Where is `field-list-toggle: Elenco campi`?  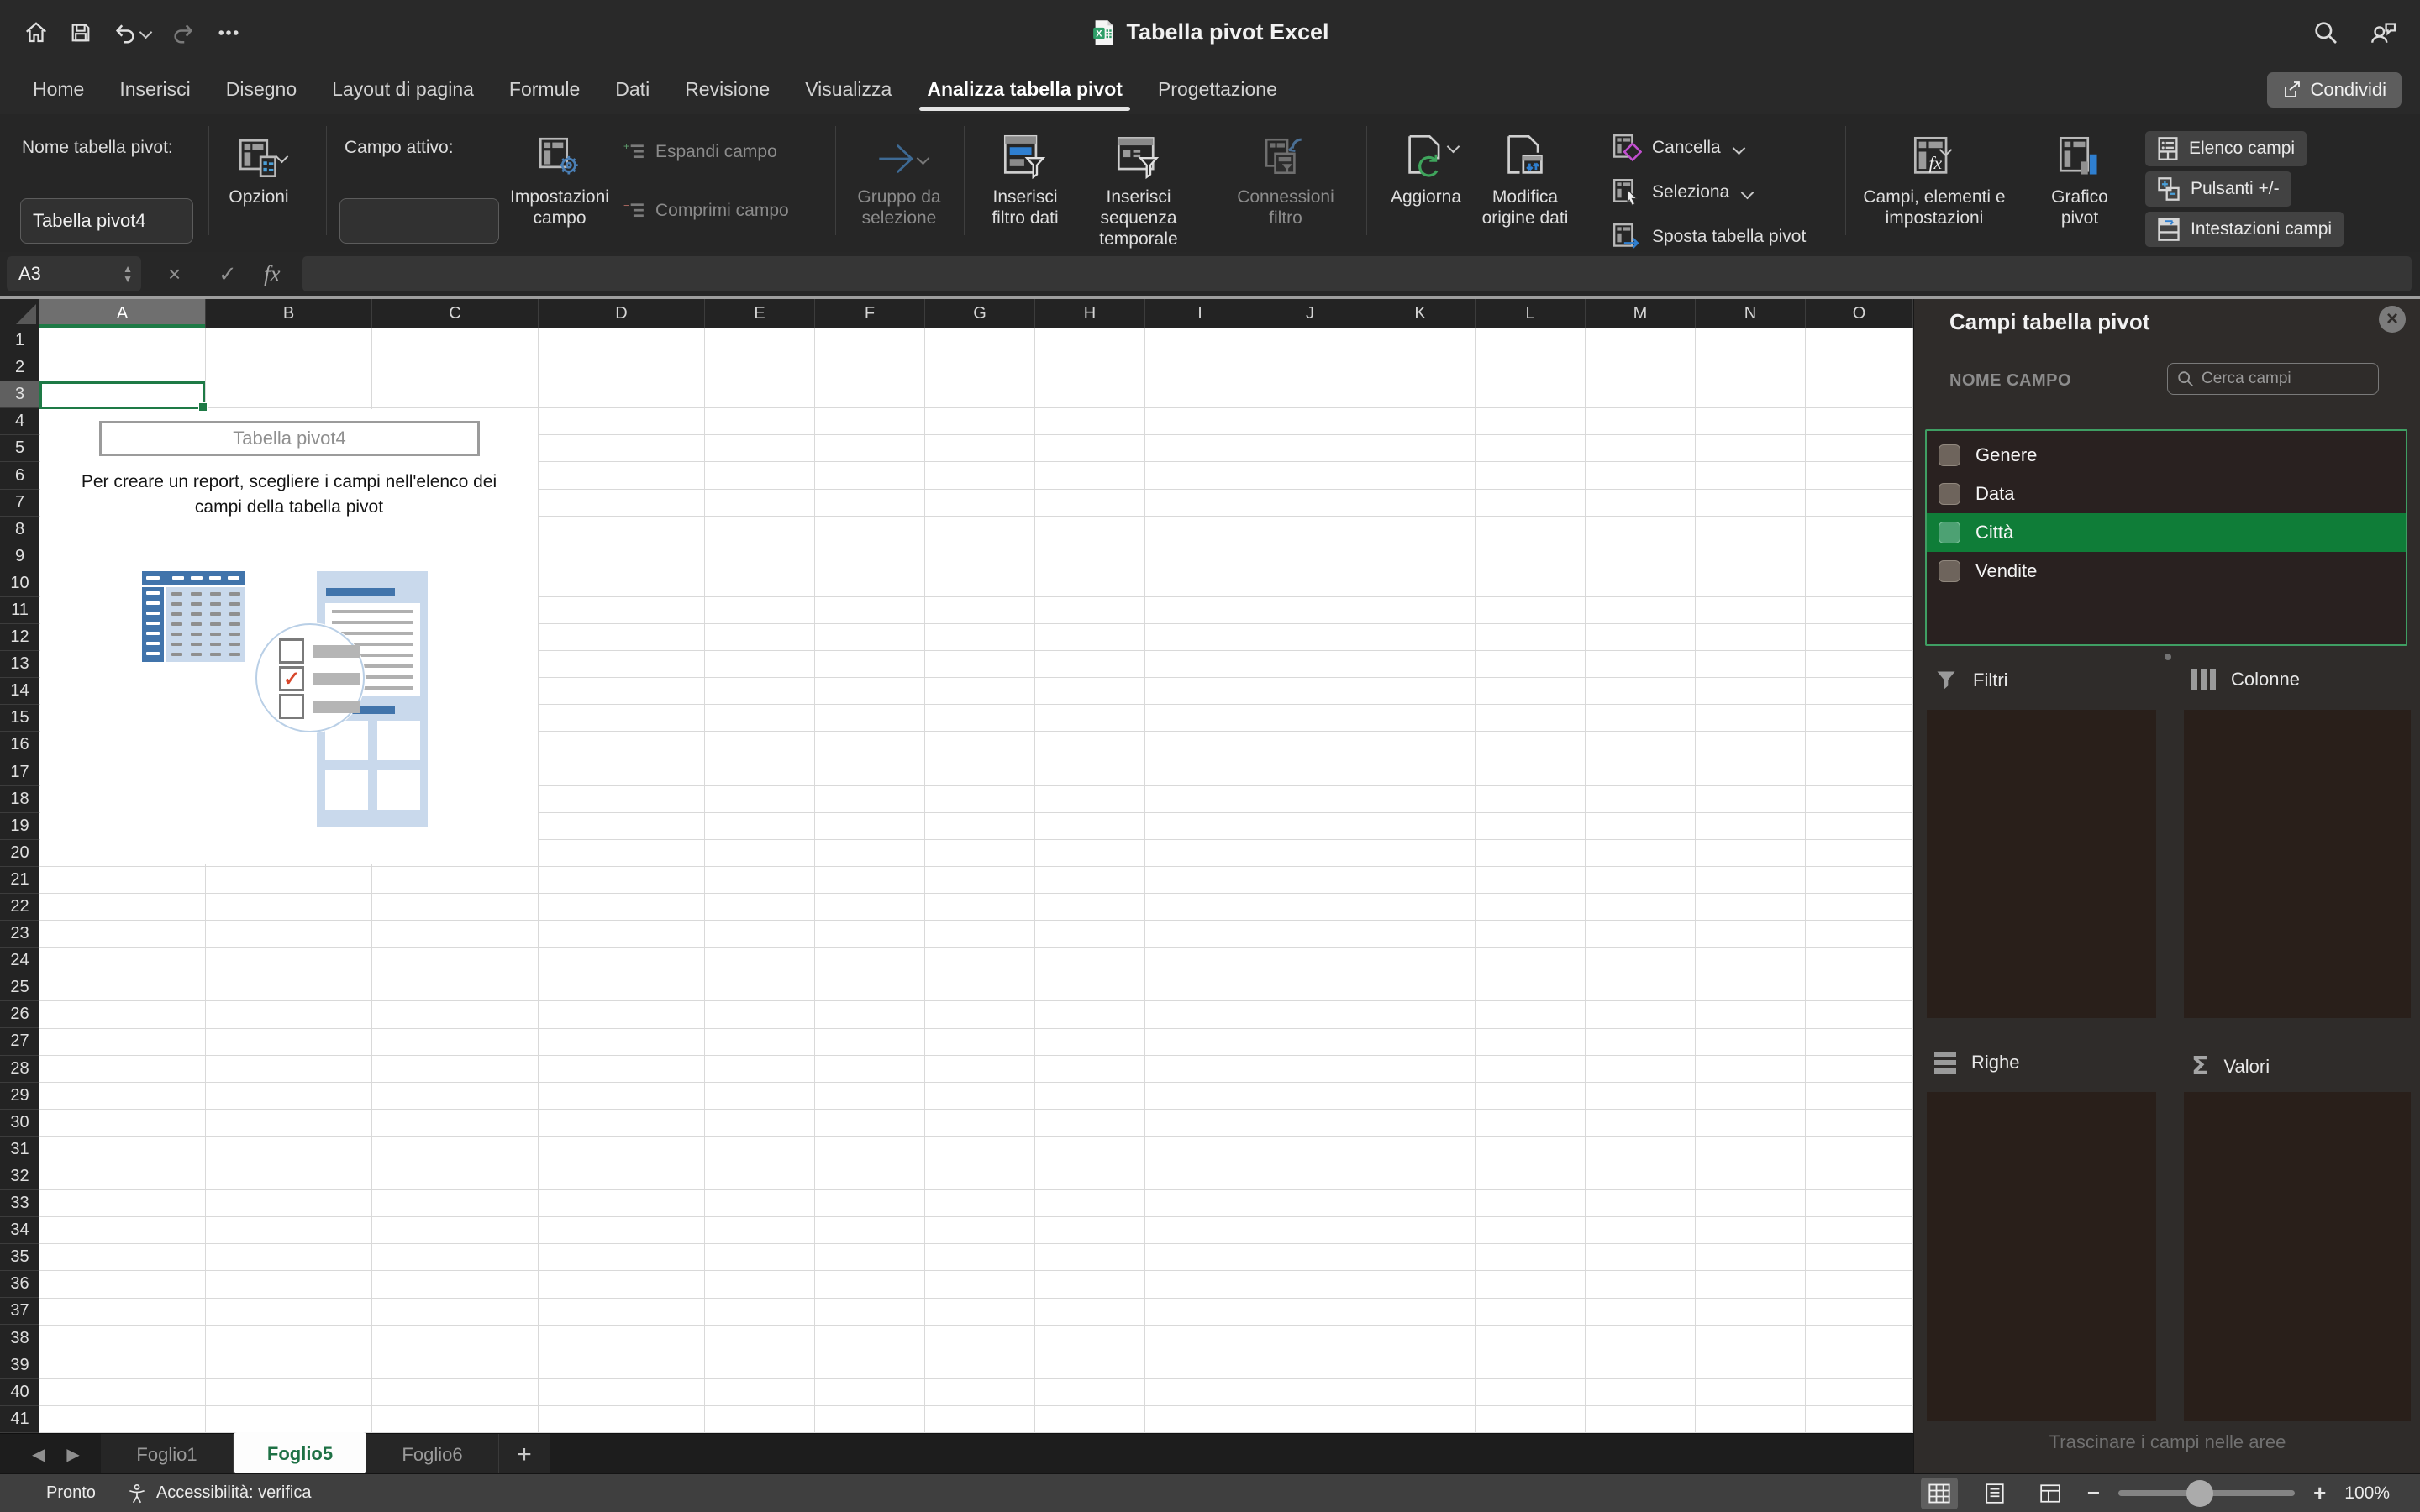
field-list-toggle: Elenco campi is located at coordinates (2226, 148).